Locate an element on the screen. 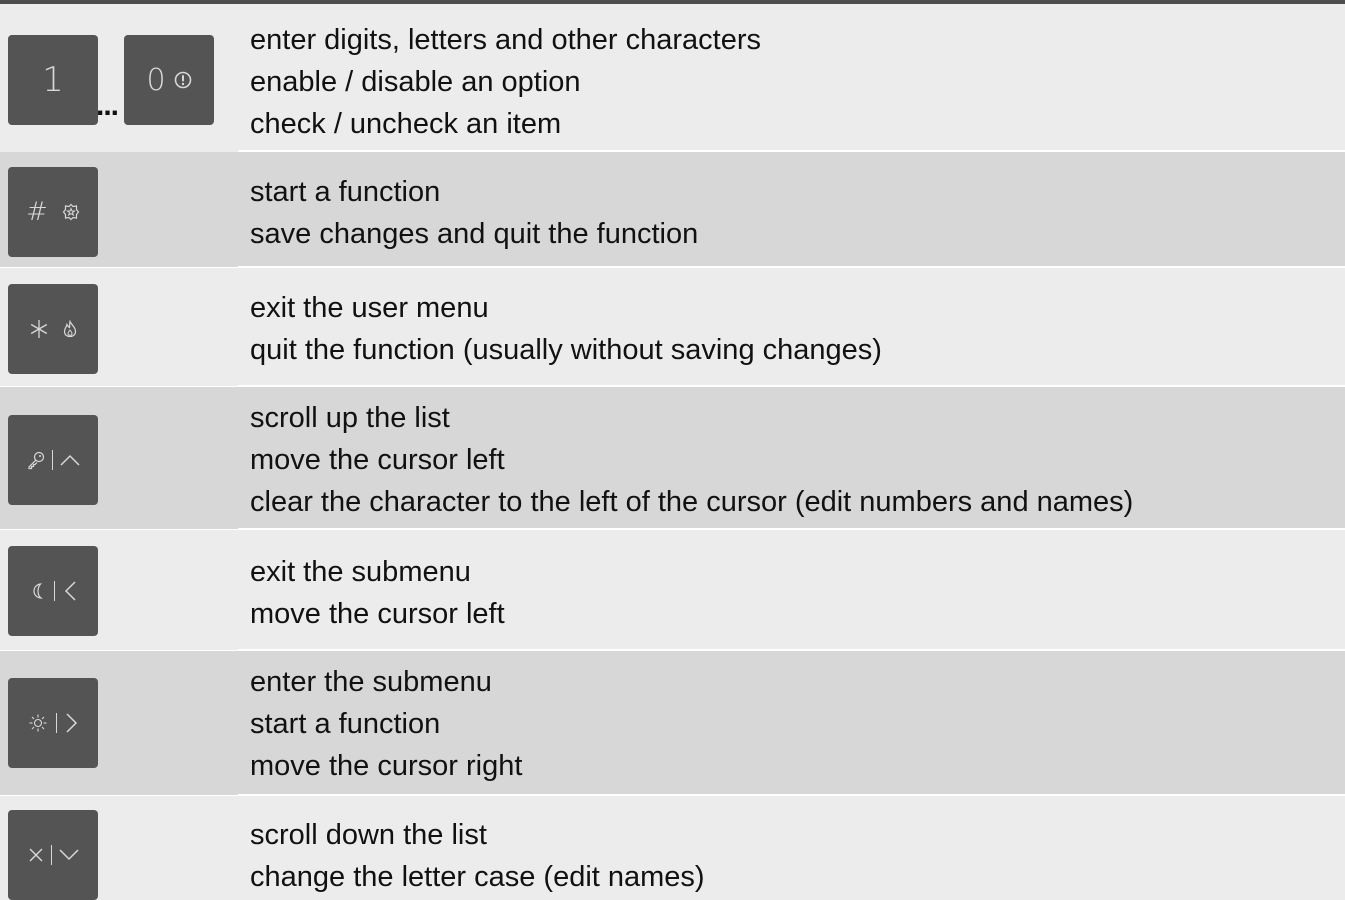  key-down is located at coordinates (53, 855).